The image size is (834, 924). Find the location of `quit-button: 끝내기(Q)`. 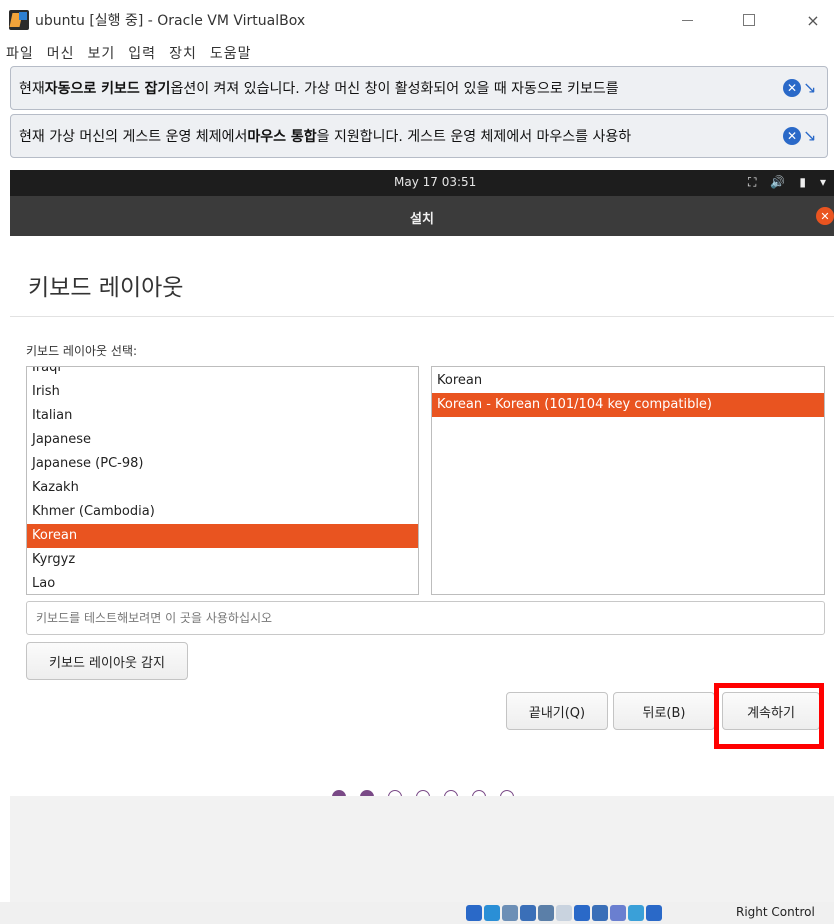

quit-button: 끝내기(Q) is located at coordinates (557, 711).